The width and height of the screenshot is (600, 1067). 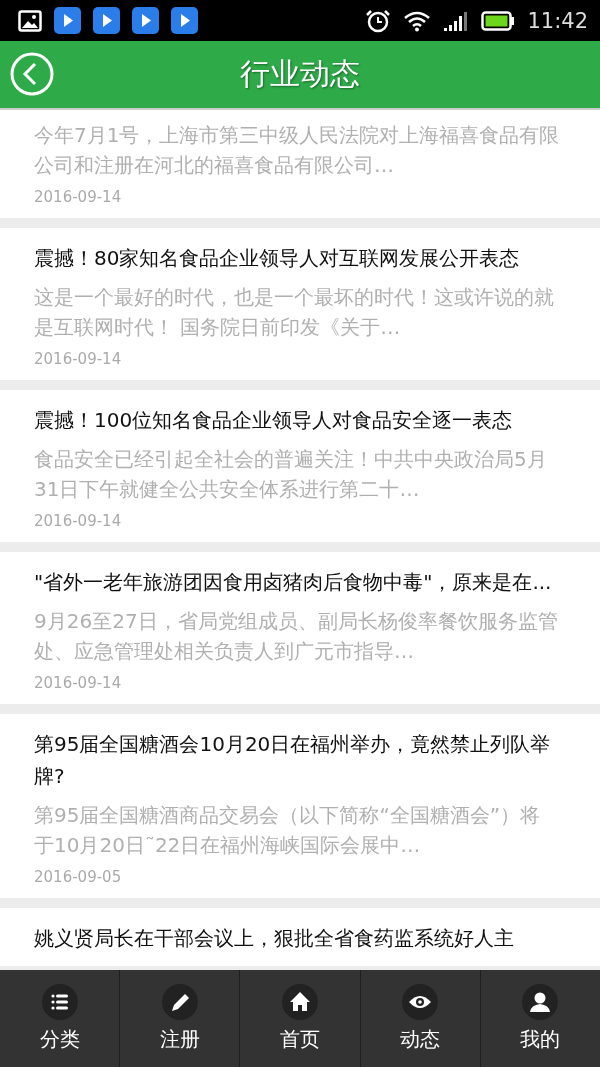 I want to click on image-icon, so click(x=30, y=20).